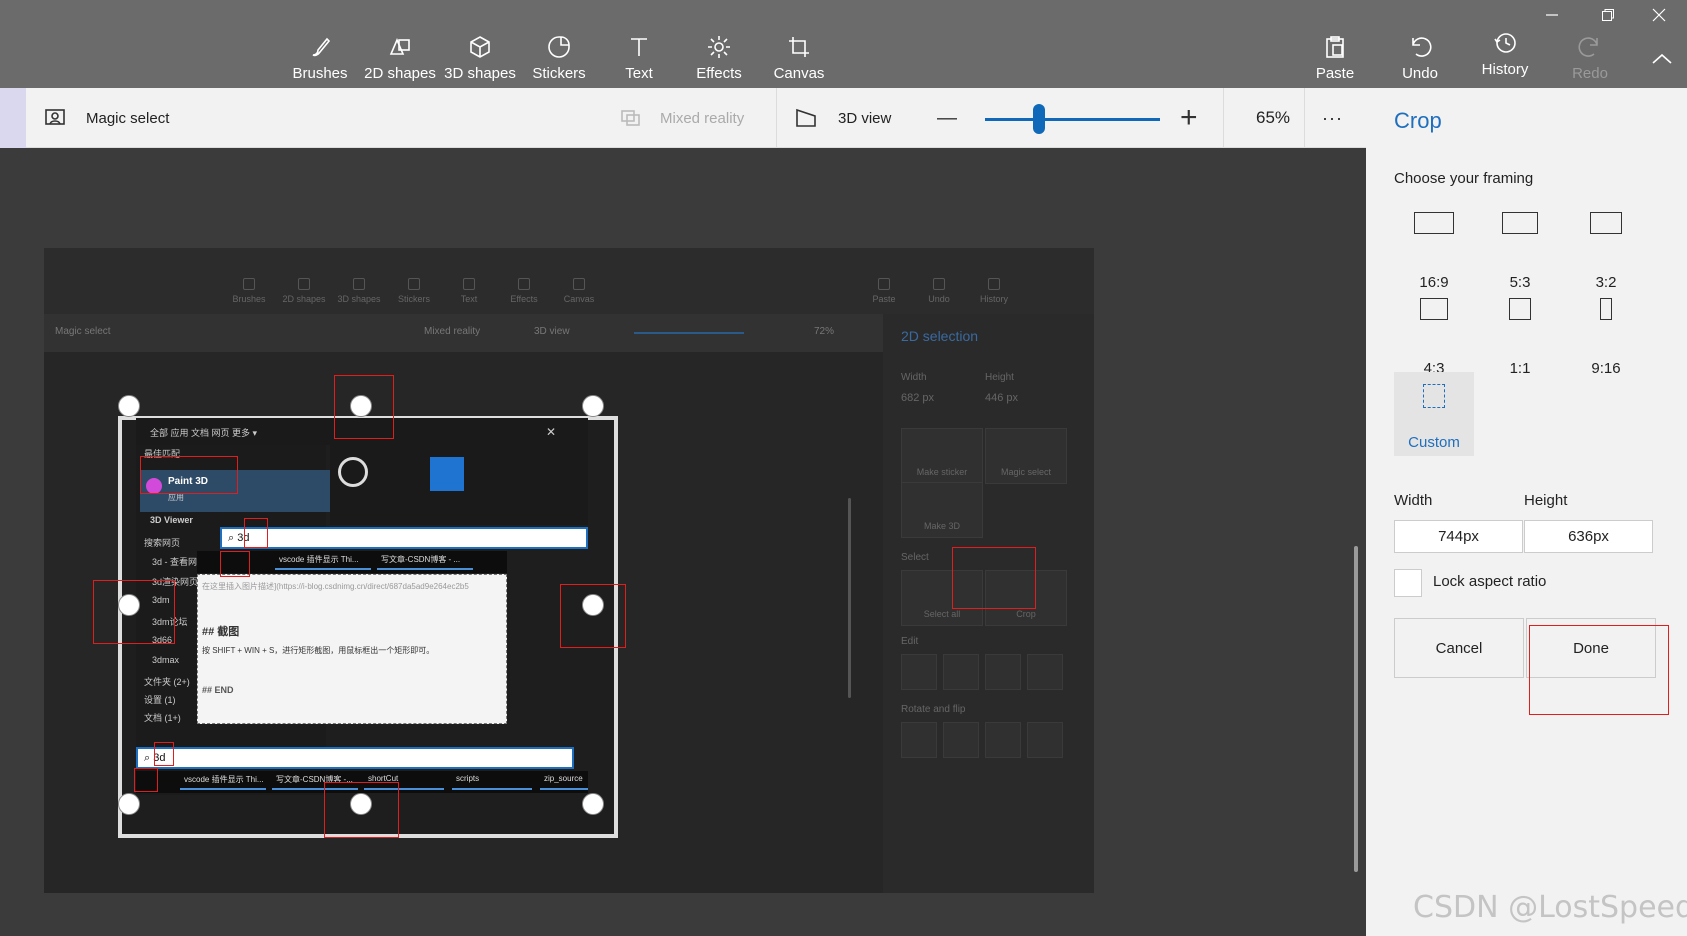  What do you see at coordinates (469, 291) in the screenshot?
I see `image-ribbon-item: Text` at bounding box center [469, 291].